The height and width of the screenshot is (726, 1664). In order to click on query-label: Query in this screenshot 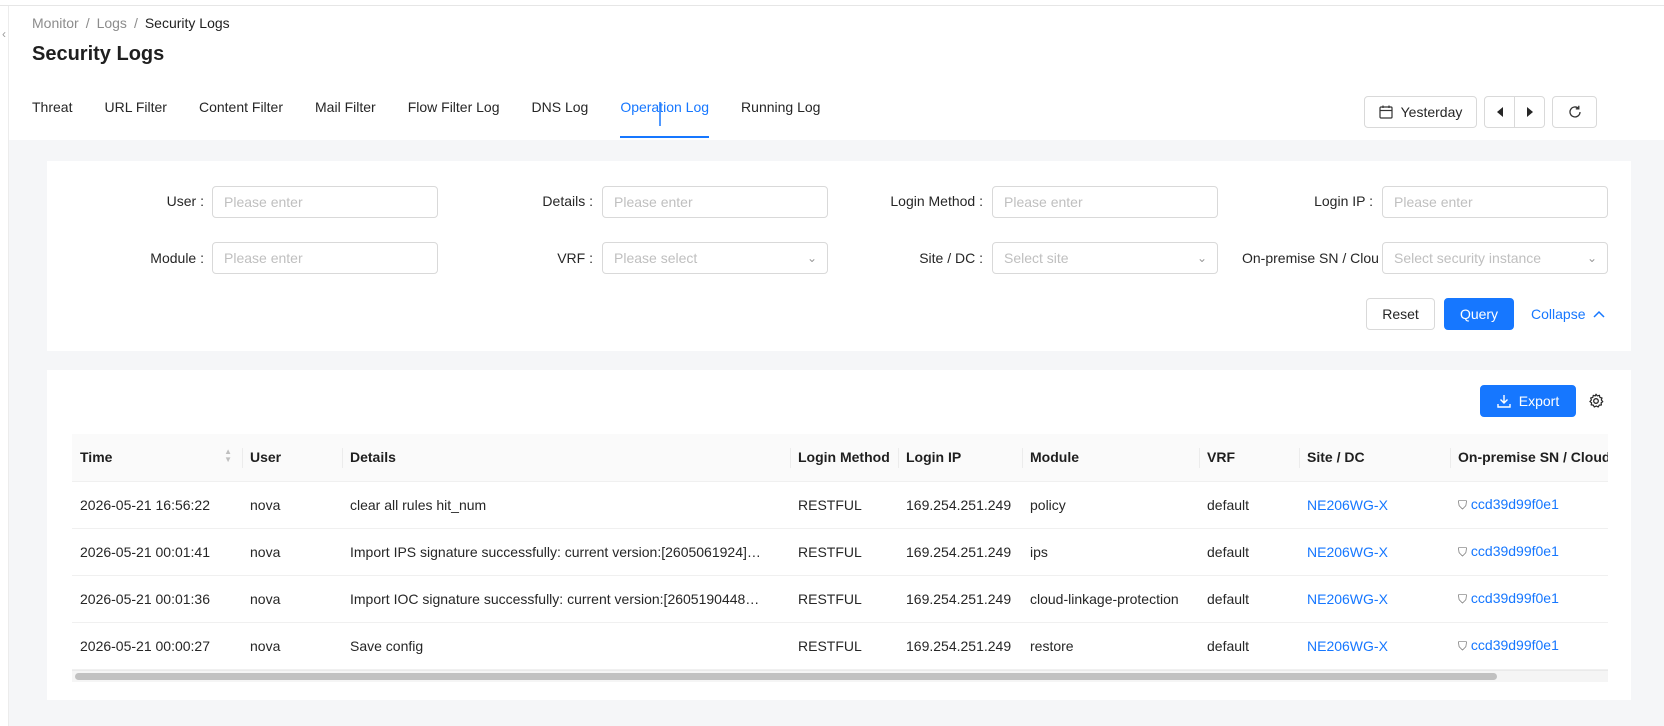, I will do `click(1479, 314)`.